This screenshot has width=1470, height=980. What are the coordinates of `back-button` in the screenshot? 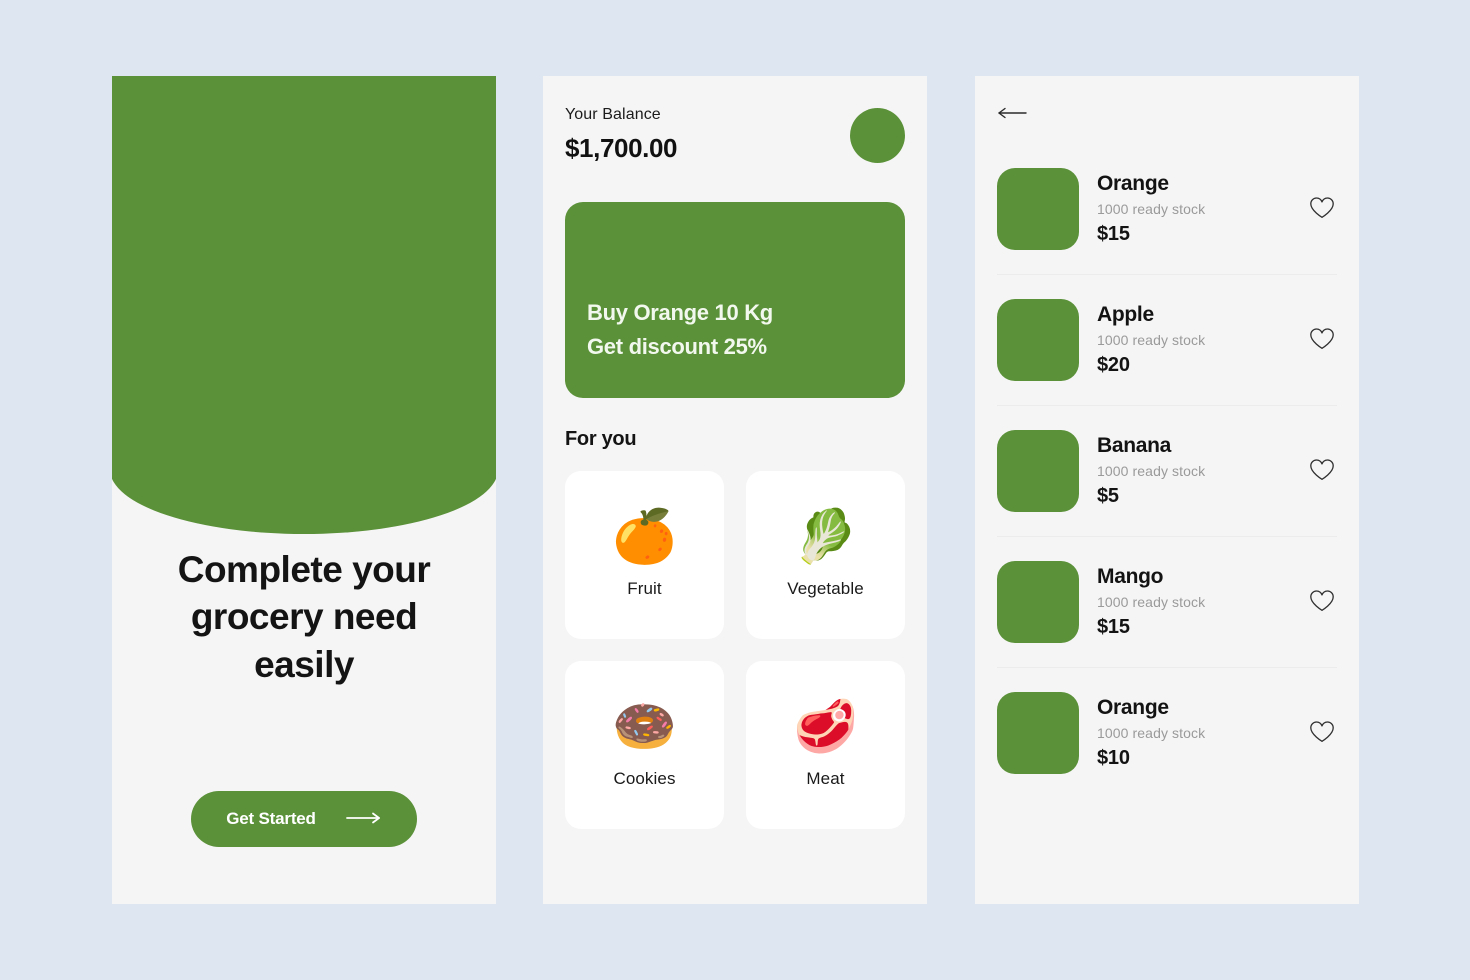 It's located at (1017, 114).